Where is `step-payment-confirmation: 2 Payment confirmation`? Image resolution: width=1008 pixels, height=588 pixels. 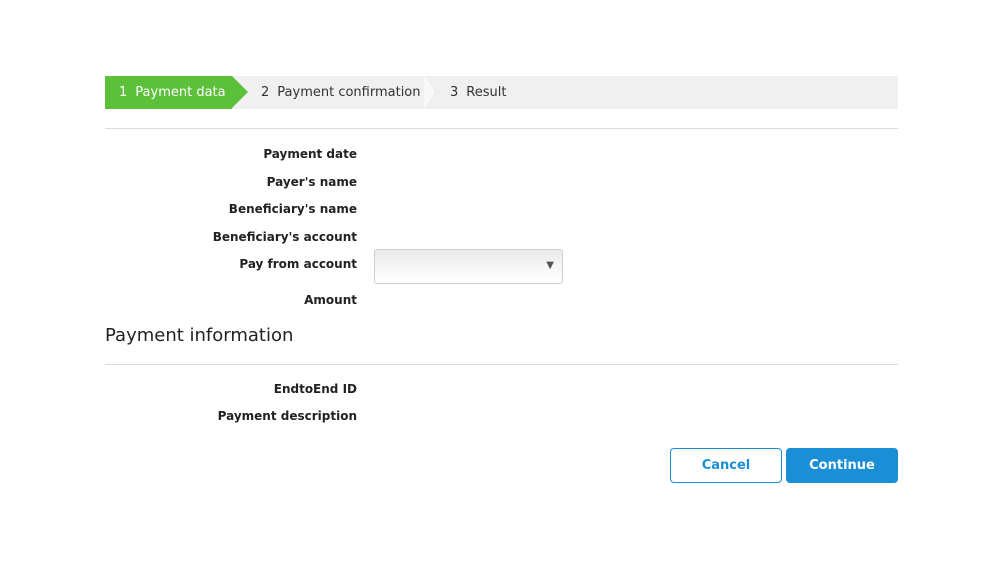 step-payment-confirmation: 2 Payment confirmation is located at coordinates (334, 92).